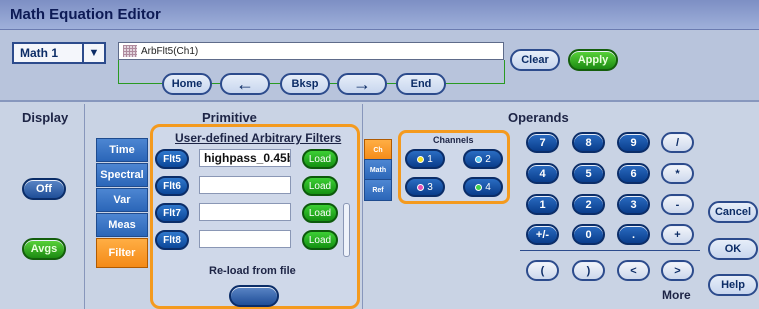 Image resolution: width=759 pixels, height=309 pixels. I want to click on filter-8-load-button: Load, so click(320, 240).